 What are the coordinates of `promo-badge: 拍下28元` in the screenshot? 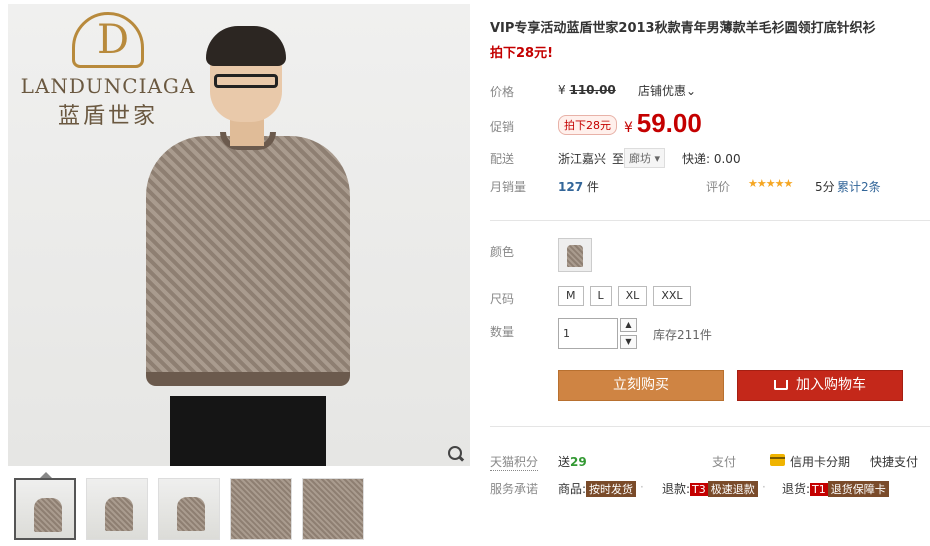 It's located at (587, 125).